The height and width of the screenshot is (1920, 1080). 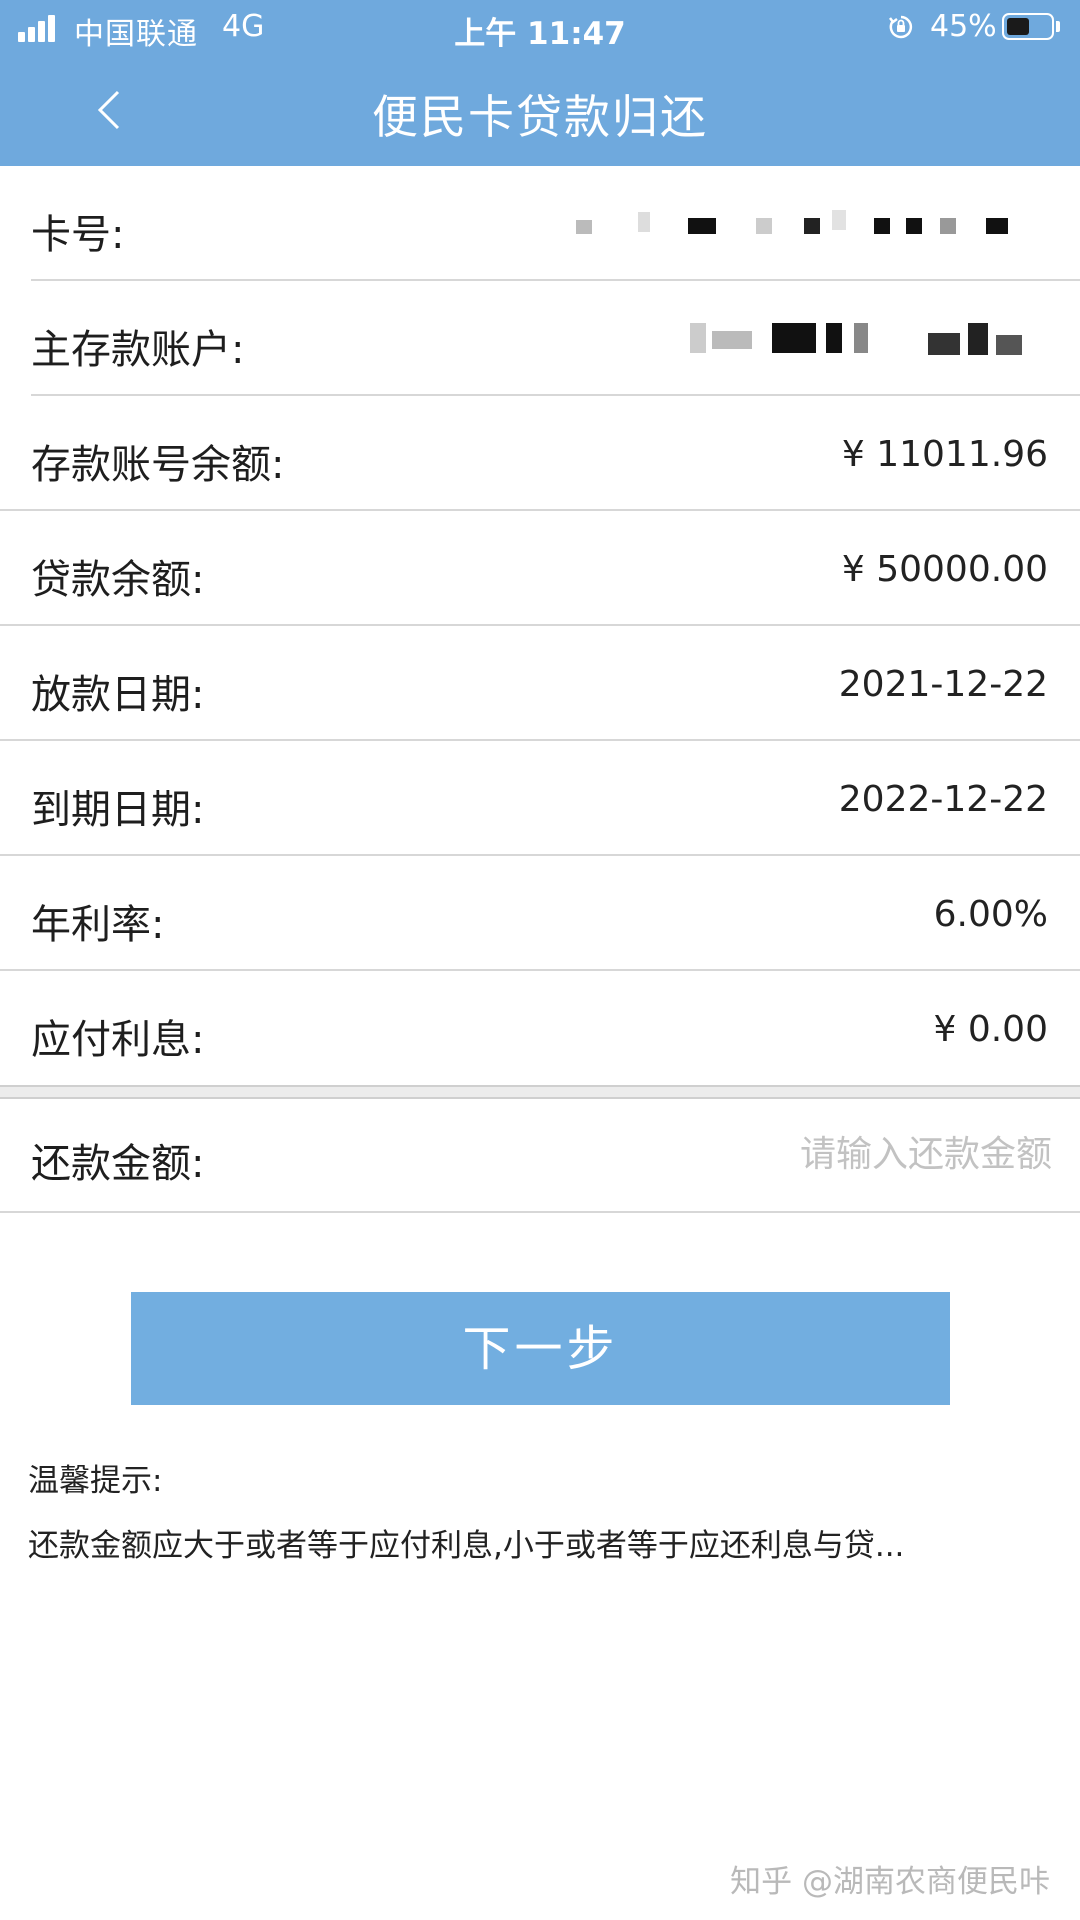 I want to click on top-bar: 中国联通 4G 上午 11:47 45% 便民卡贷款归还, so click(x=540, y=83).